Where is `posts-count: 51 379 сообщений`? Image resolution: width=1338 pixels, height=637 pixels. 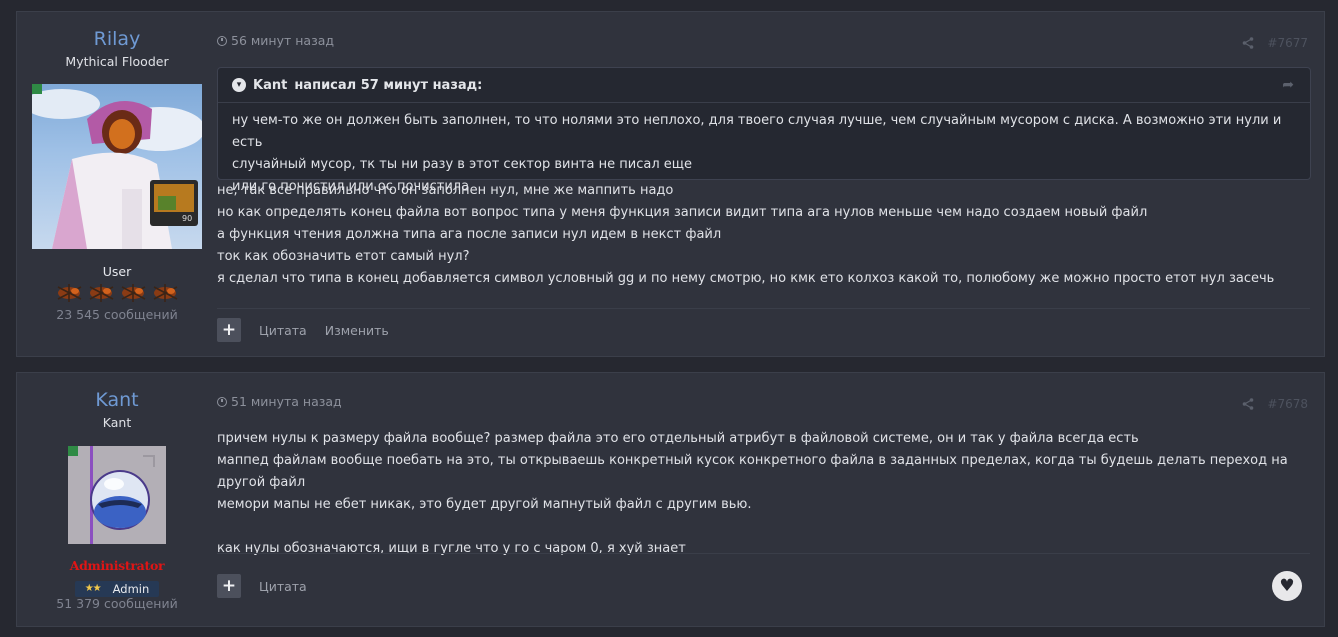
posts-count: 51 379 сообщений is located at coordinates (117, 603).